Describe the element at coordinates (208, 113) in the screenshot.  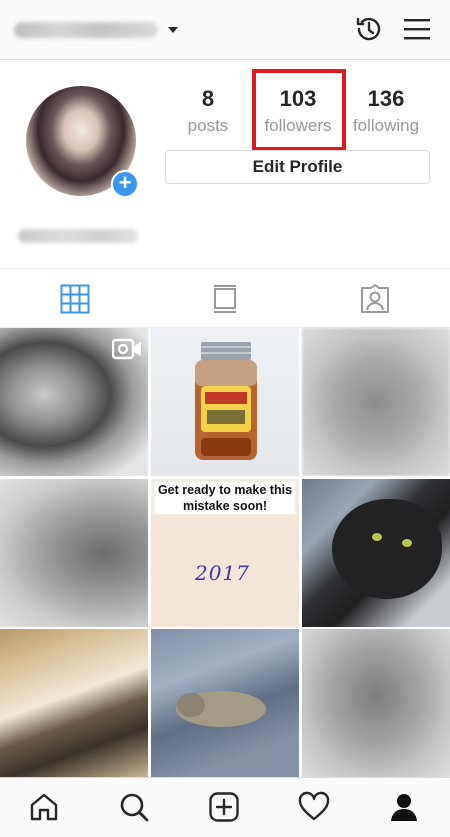
I see `stat-posts: 8 posts` at that location.